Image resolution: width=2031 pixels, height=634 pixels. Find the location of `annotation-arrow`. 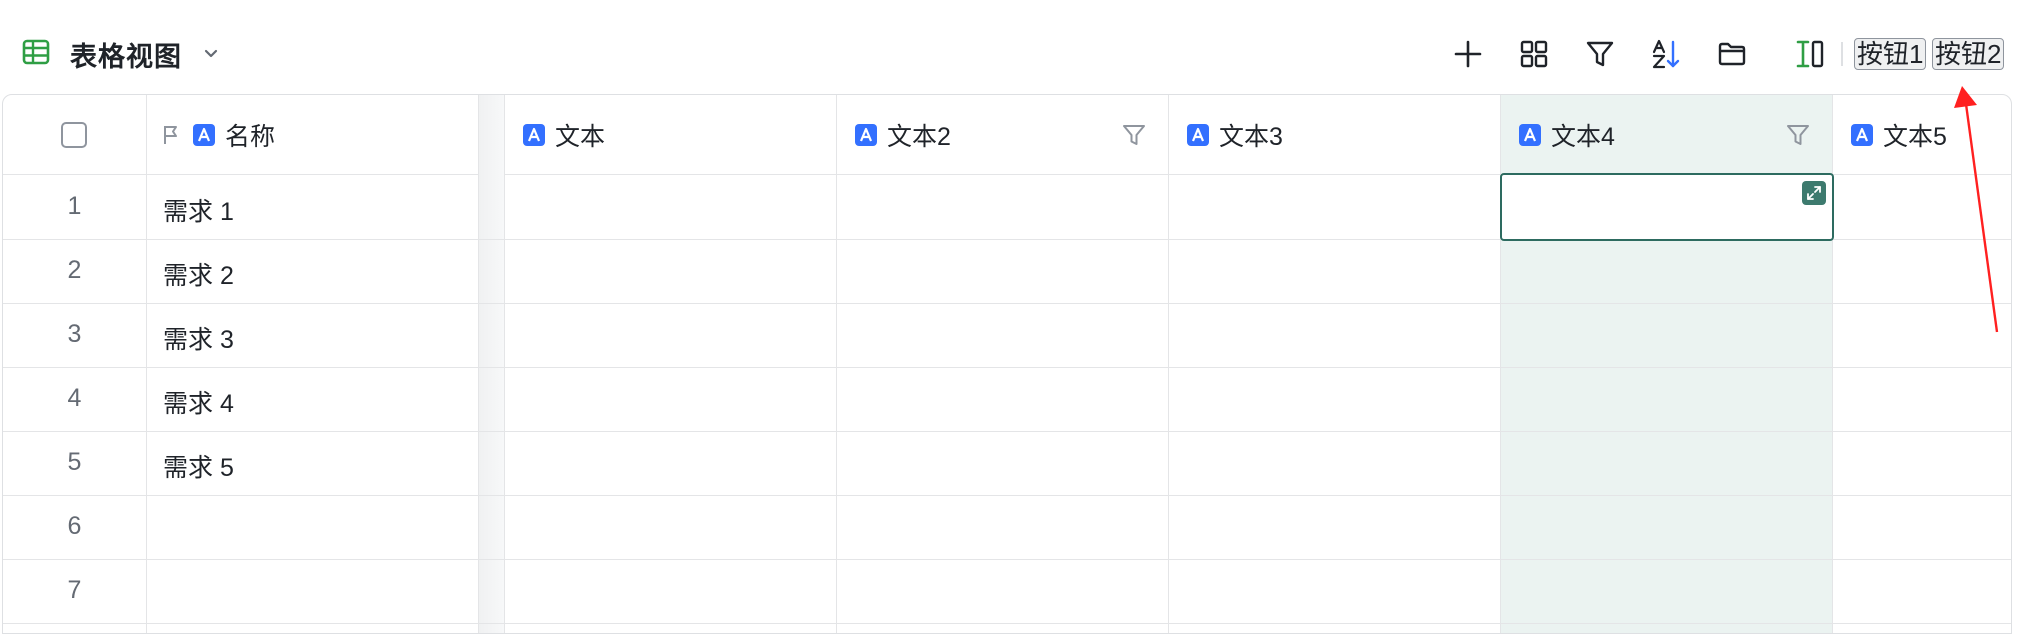

annotation-arrow is located at coordinates (1976, 209).